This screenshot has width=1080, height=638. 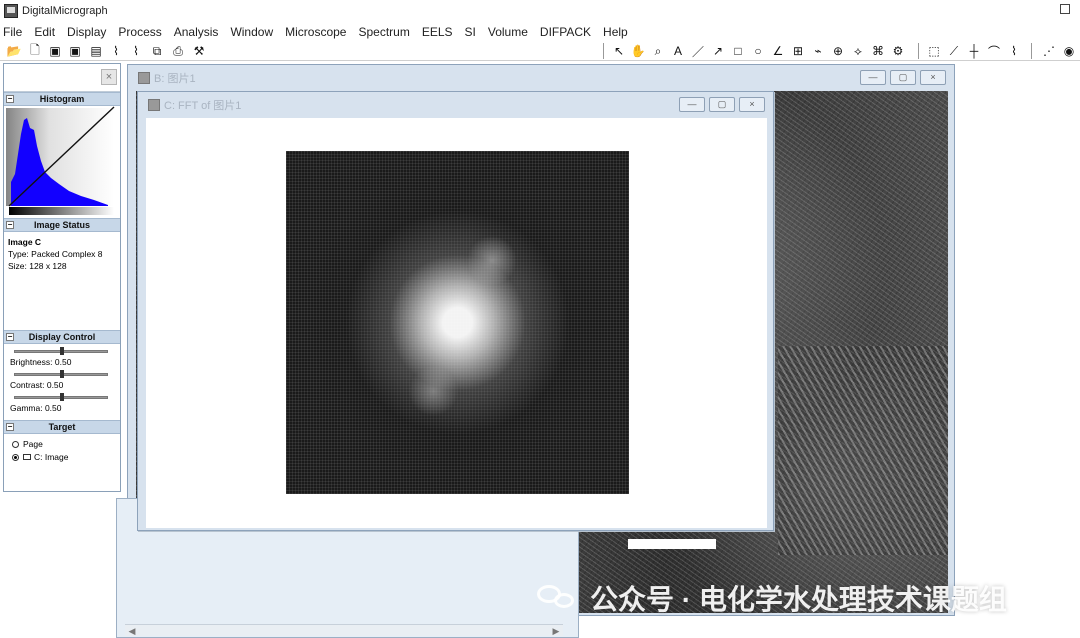 What do you see at coordinates (27, 457) in the screenshot?
I see `image-icon` at bounding box center [27, 457].